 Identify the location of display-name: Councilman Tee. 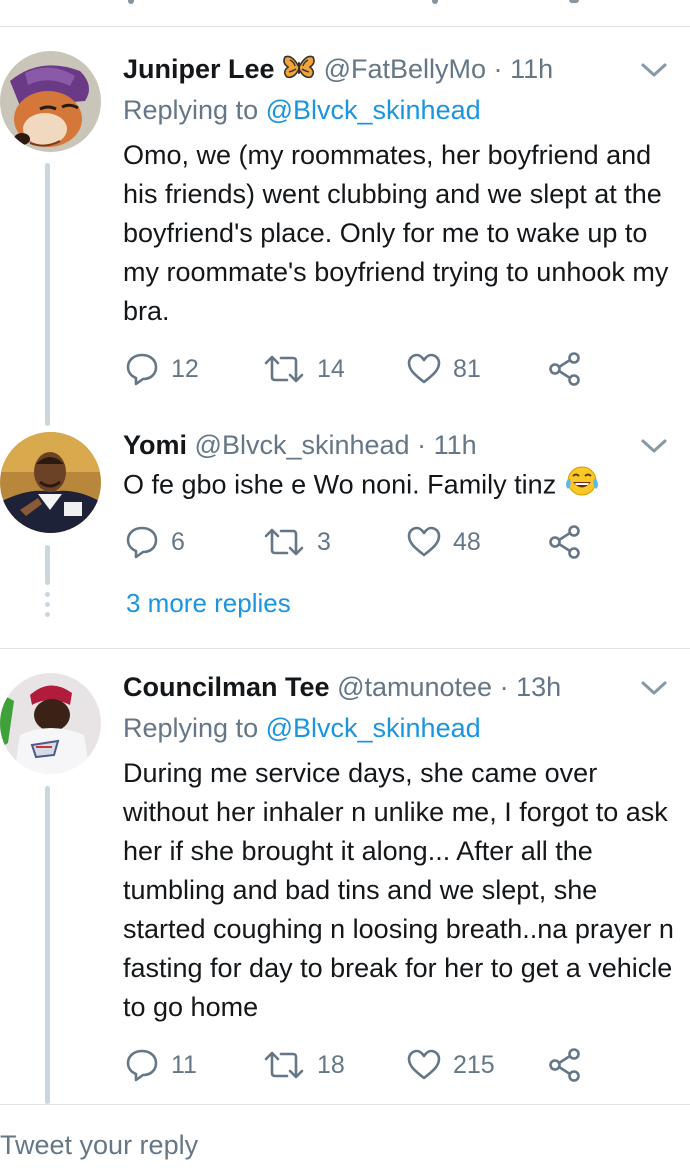
(226, 687).